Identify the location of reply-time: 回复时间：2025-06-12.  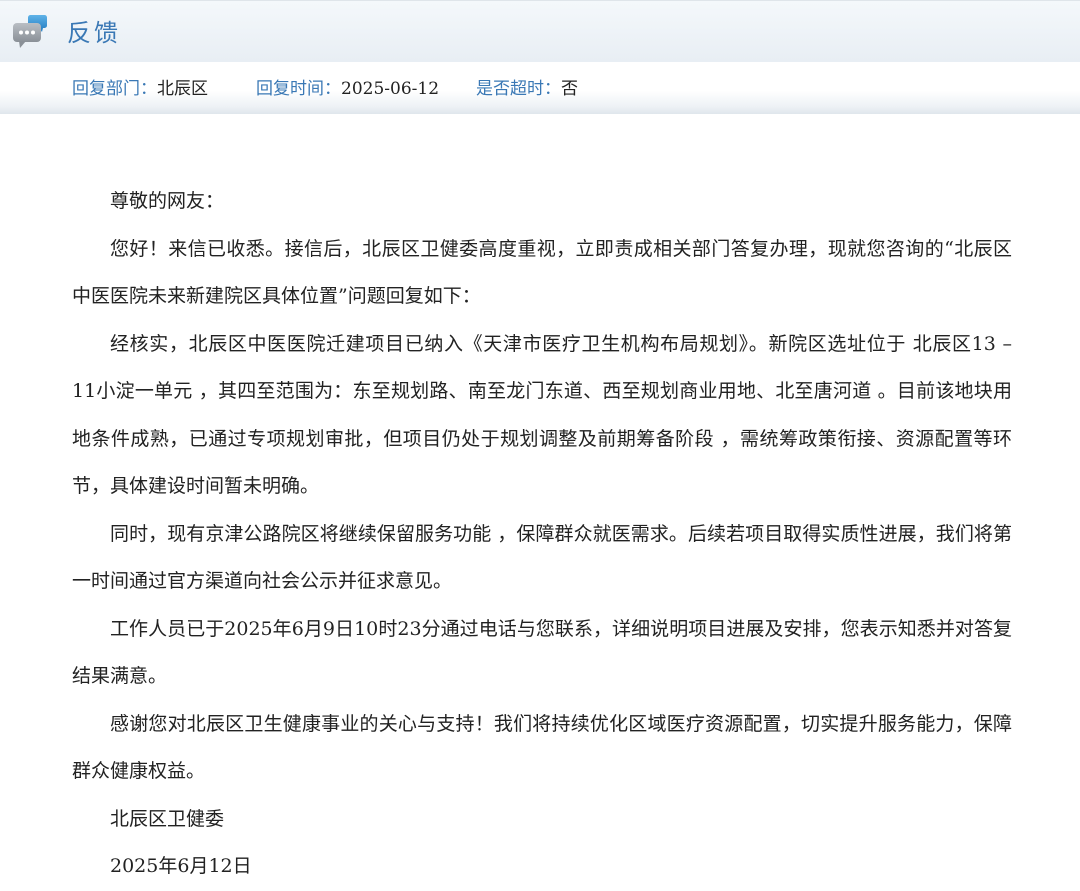
(347, 89).